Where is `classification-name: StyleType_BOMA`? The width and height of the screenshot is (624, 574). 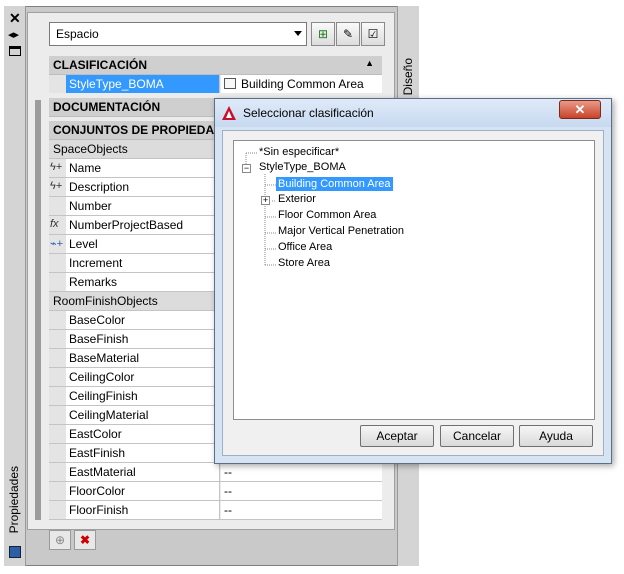
classification-name: StyleType_BOMA is located at coordinates (143, 84).